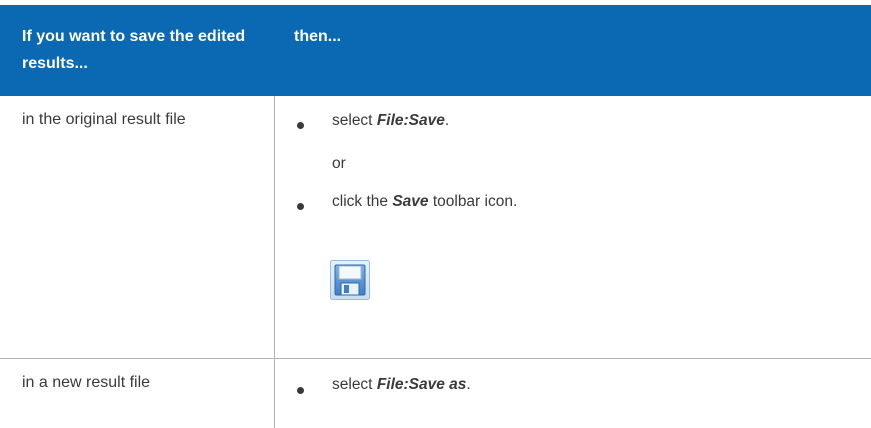  I want to click on row-1-step-2: click the Save toolbar icon., so click(424, 202).